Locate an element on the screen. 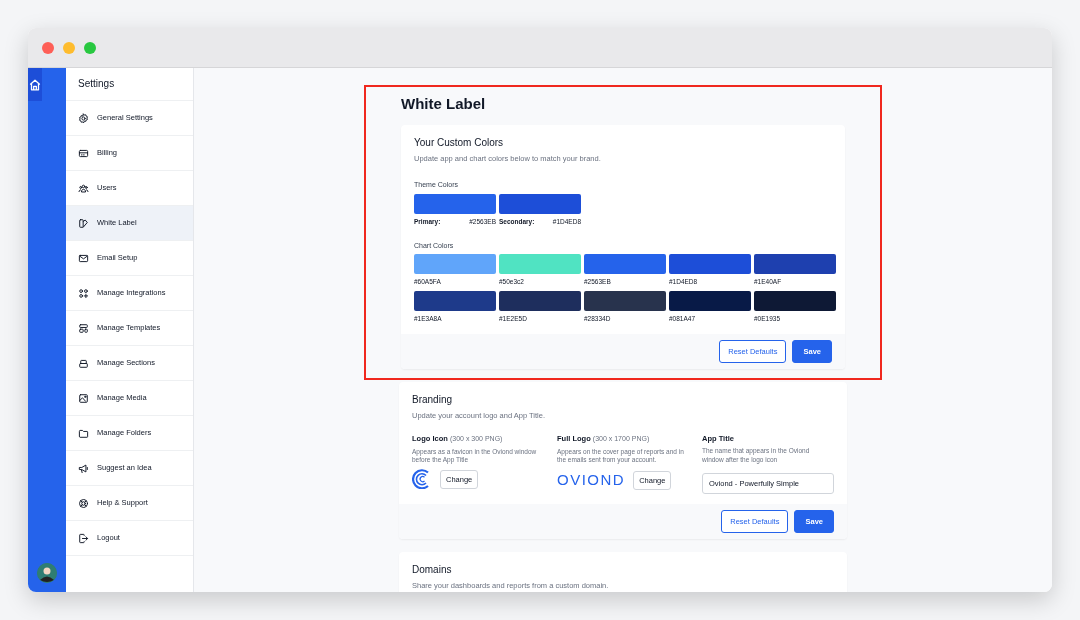  page-title: White Label is located at coordinates (444, 104).